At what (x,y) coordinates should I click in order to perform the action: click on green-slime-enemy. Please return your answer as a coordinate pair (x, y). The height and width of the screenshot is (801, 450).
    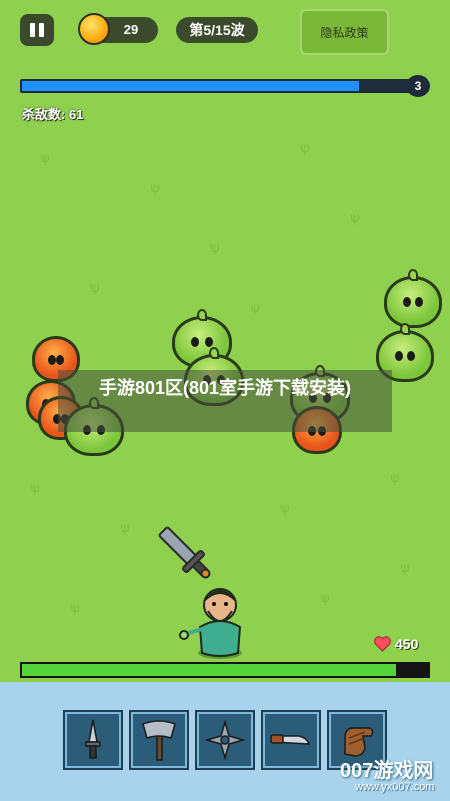
    Looking at the image, I should click on (413, 298).